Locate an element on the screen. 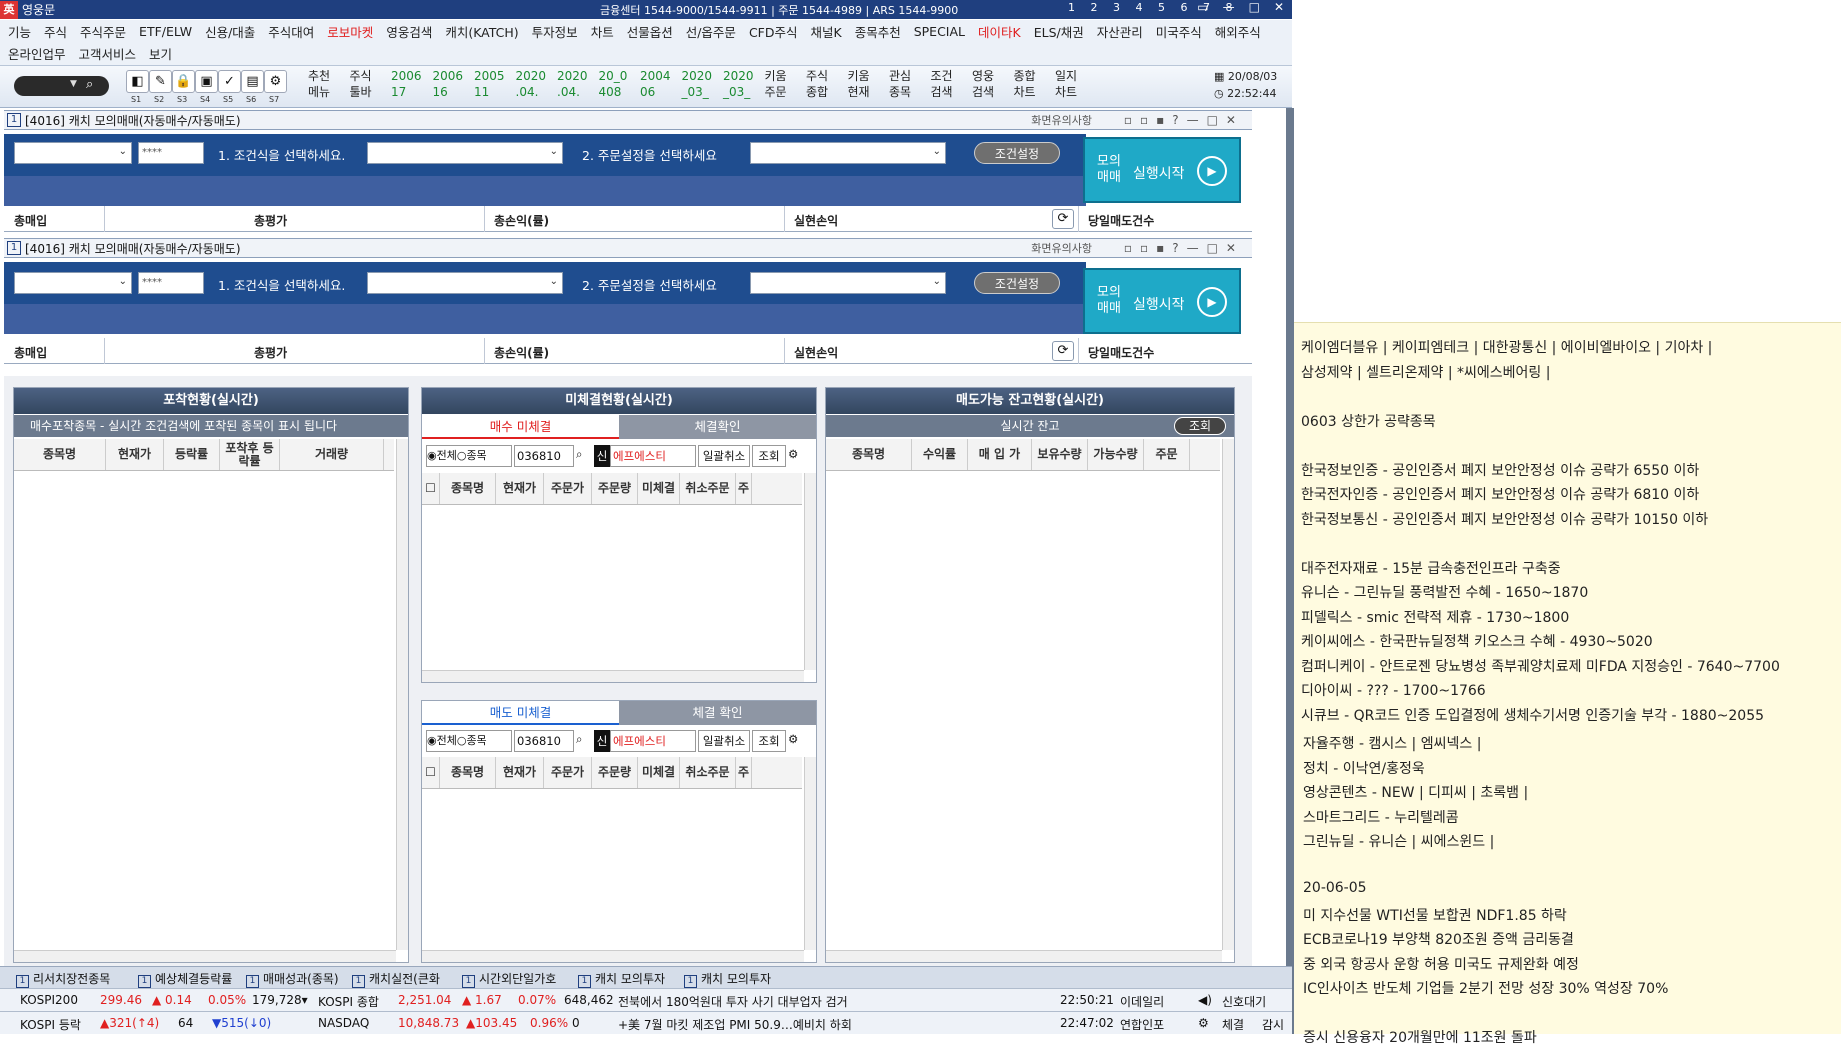 The image size is (1841, 1047). sell-stock-name: 에프에스티 is located at coordinates (653, 741).